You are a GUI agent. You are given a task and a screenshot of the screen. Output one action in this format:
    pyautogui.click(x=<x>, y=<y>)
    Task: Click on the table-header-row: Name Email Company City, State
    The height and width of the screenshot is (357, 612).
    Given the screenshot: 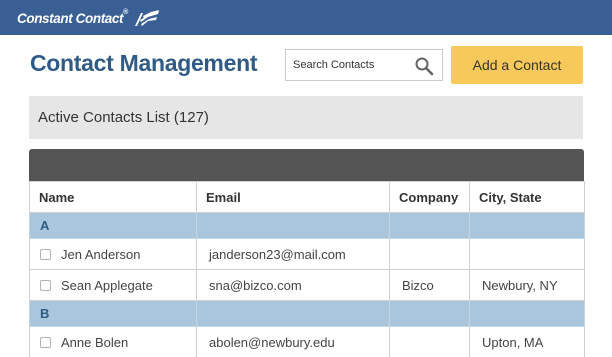 What is the action you would take?
    pyautogui.click(x=307, y=197)
    